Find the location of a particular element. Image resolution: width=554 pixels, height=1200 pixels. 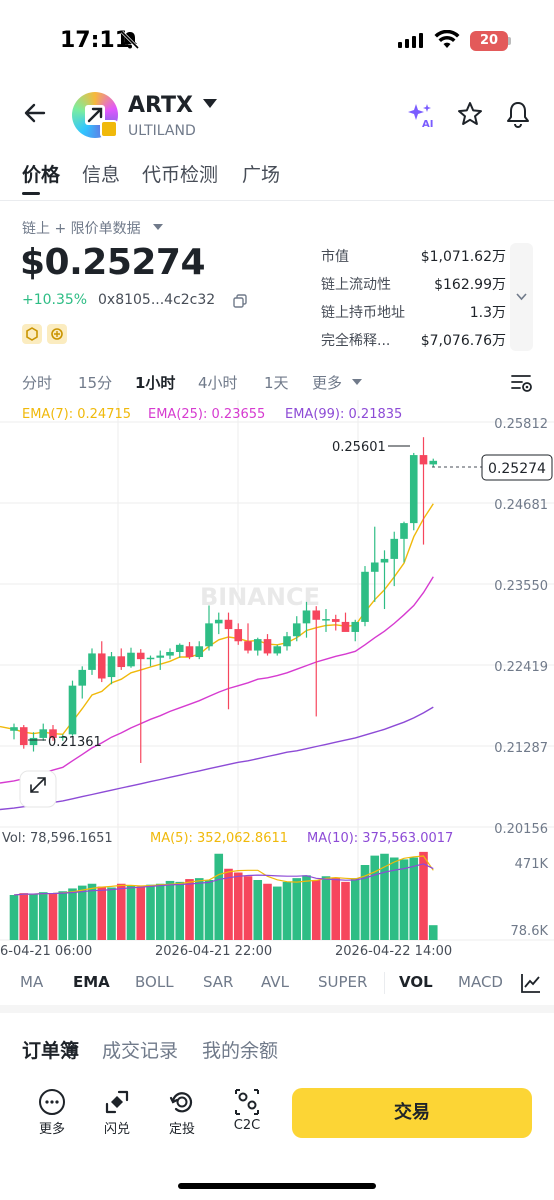

interval-4h: 4小时 is located at coordinates (218, 382).